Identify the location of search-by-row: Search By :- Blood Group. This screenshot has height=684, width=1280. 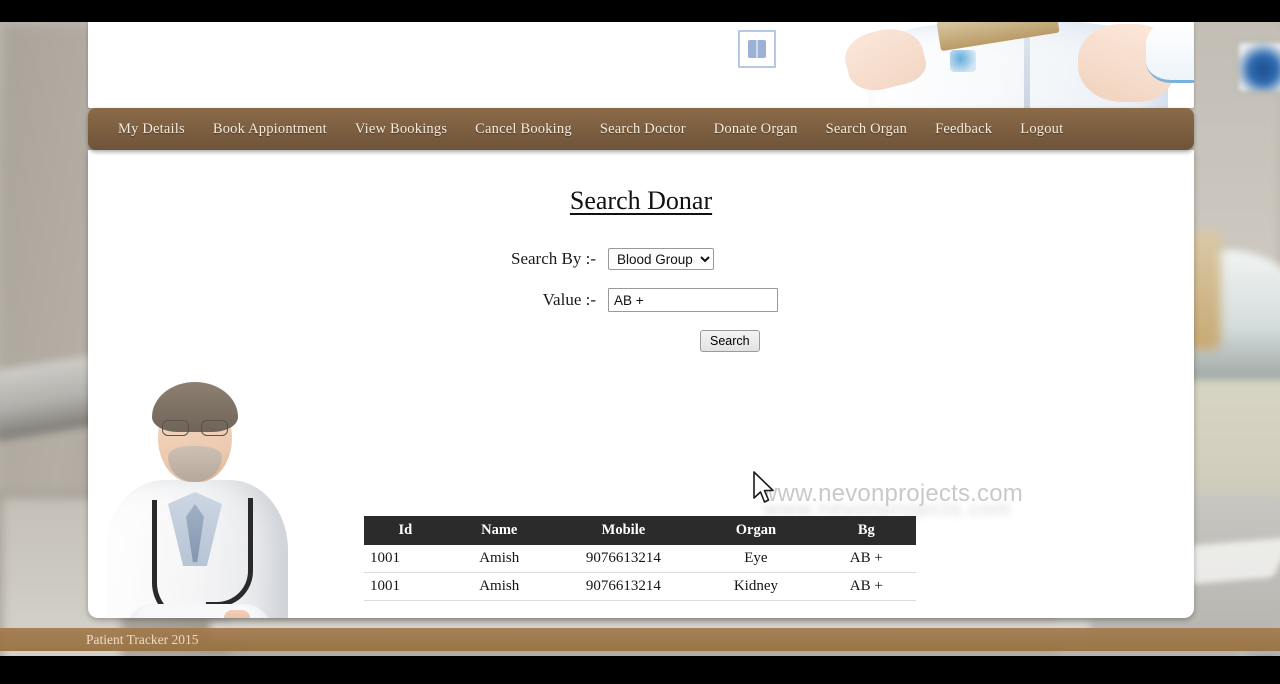
(641, 259).